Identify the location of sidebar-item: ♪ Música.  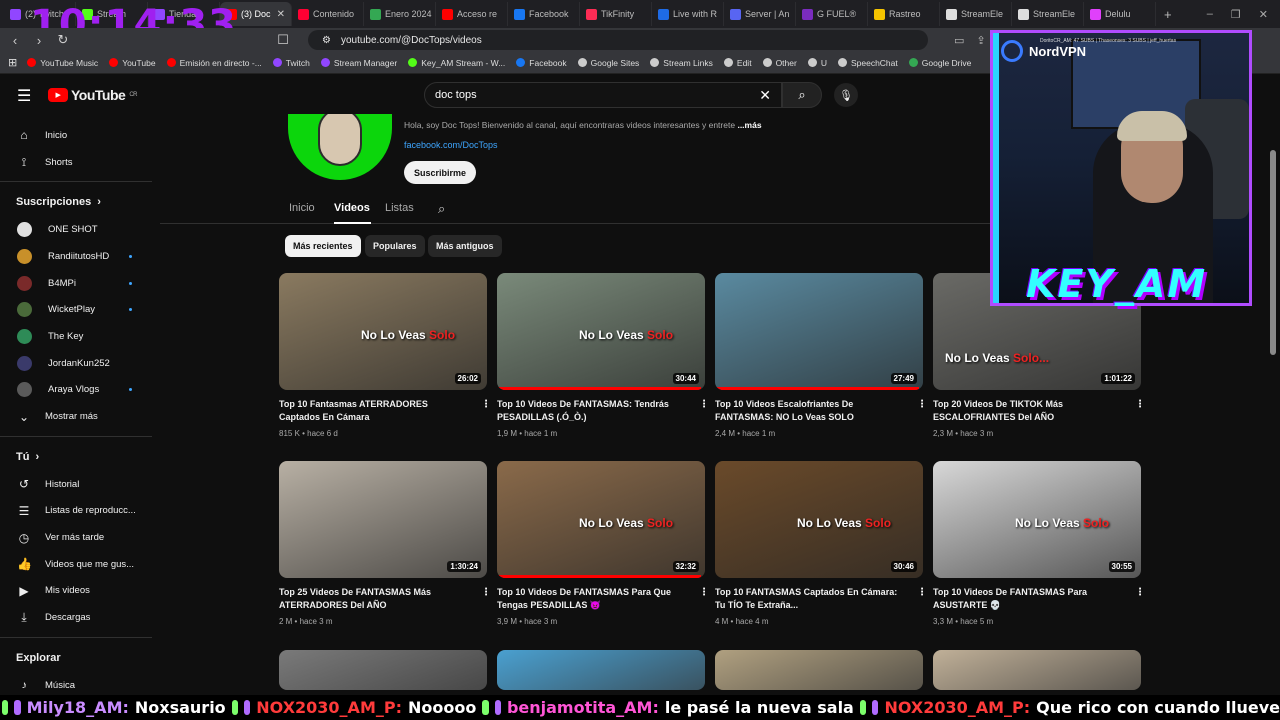
(76, 680).